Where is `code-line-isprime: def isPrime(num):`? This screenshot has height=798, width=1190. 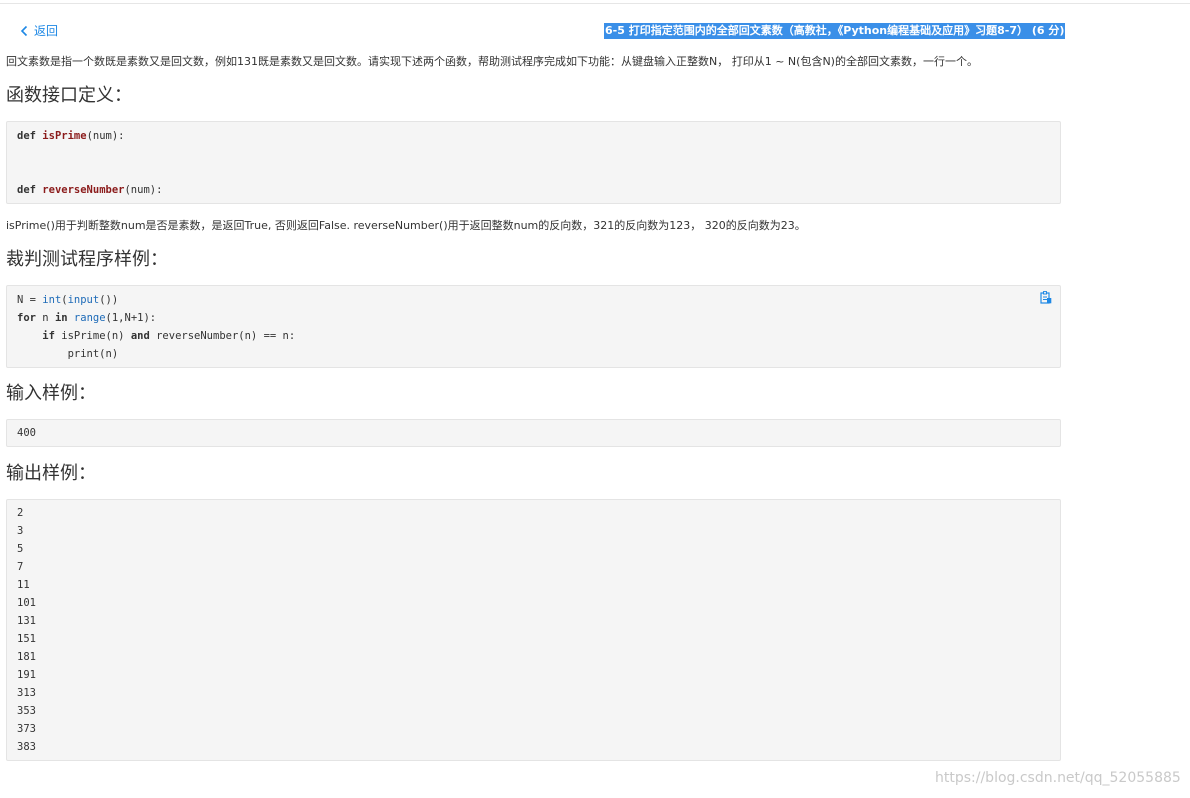 code-line-isprime: def isPrime(num): is located at coordinates (71, 136).